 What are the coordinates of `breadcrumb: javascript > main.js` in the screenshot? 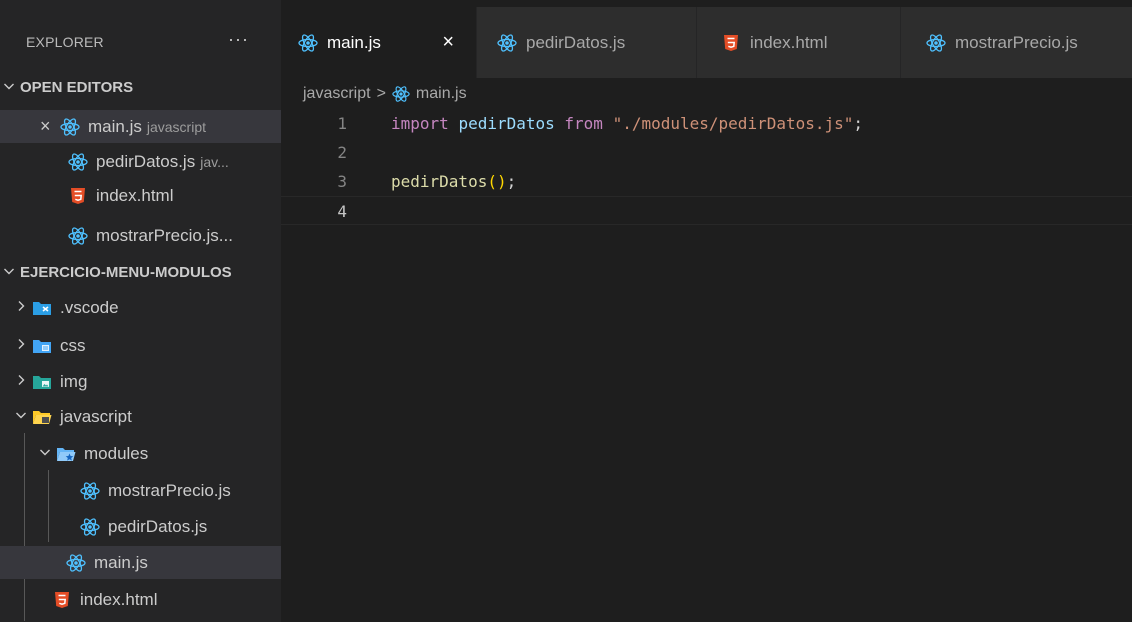 It's located at (385, 94).